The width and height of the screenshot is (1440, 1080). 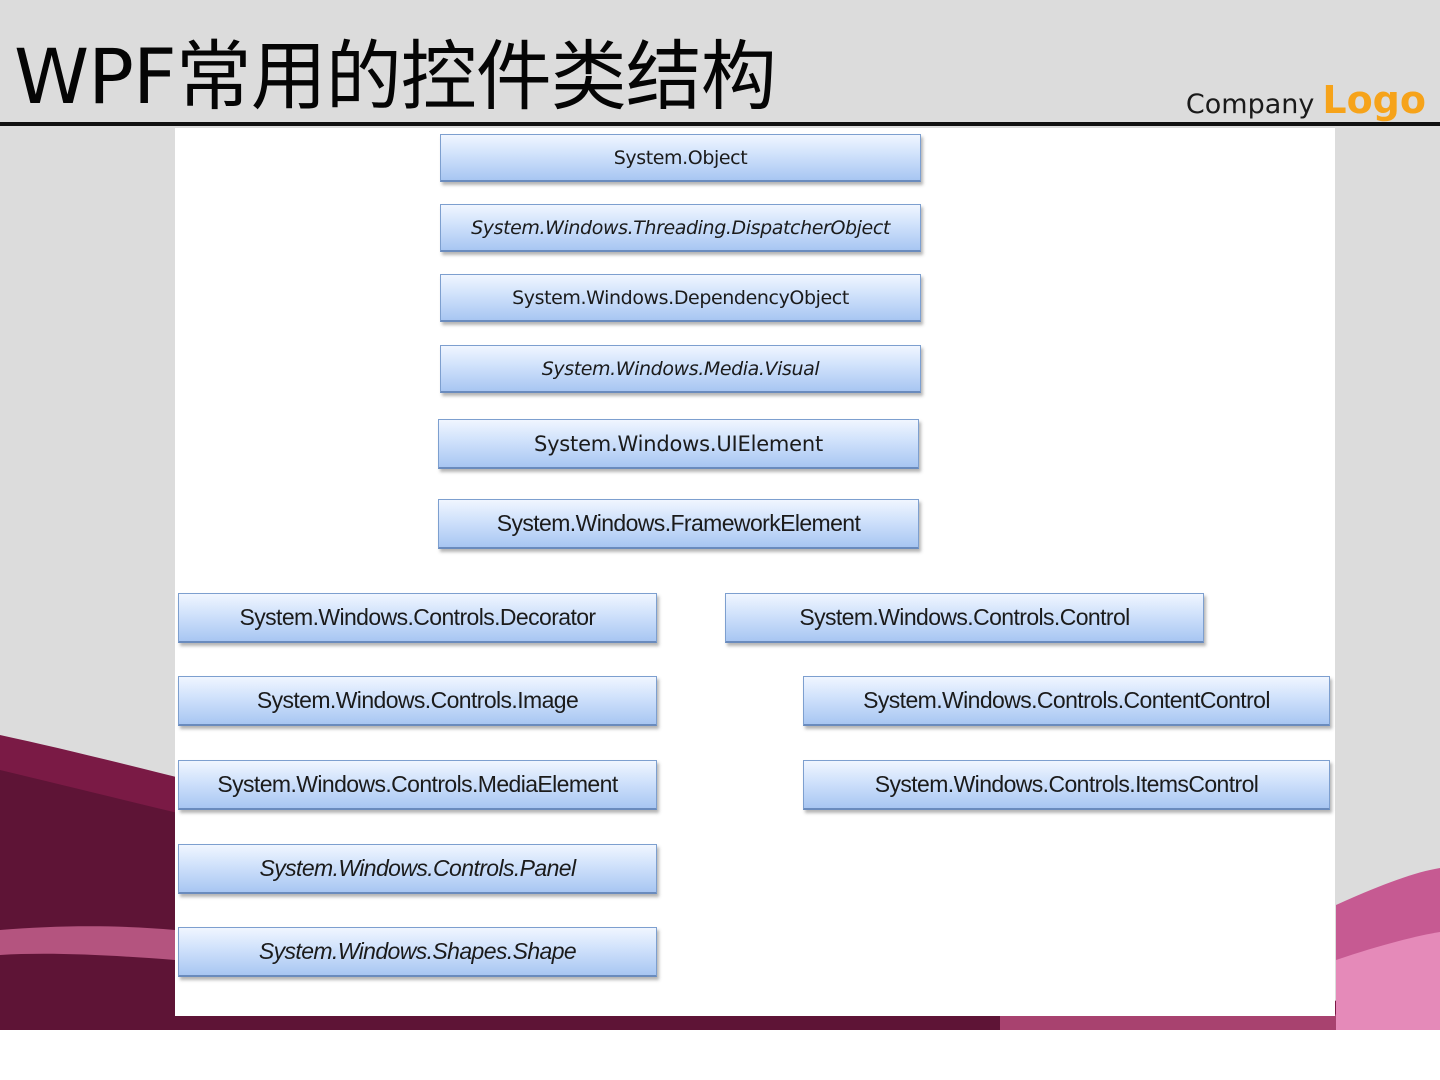 I want to click on node-controls-media-element: System.Windows.Controls.MediaElement, so click(x=417, y=785).